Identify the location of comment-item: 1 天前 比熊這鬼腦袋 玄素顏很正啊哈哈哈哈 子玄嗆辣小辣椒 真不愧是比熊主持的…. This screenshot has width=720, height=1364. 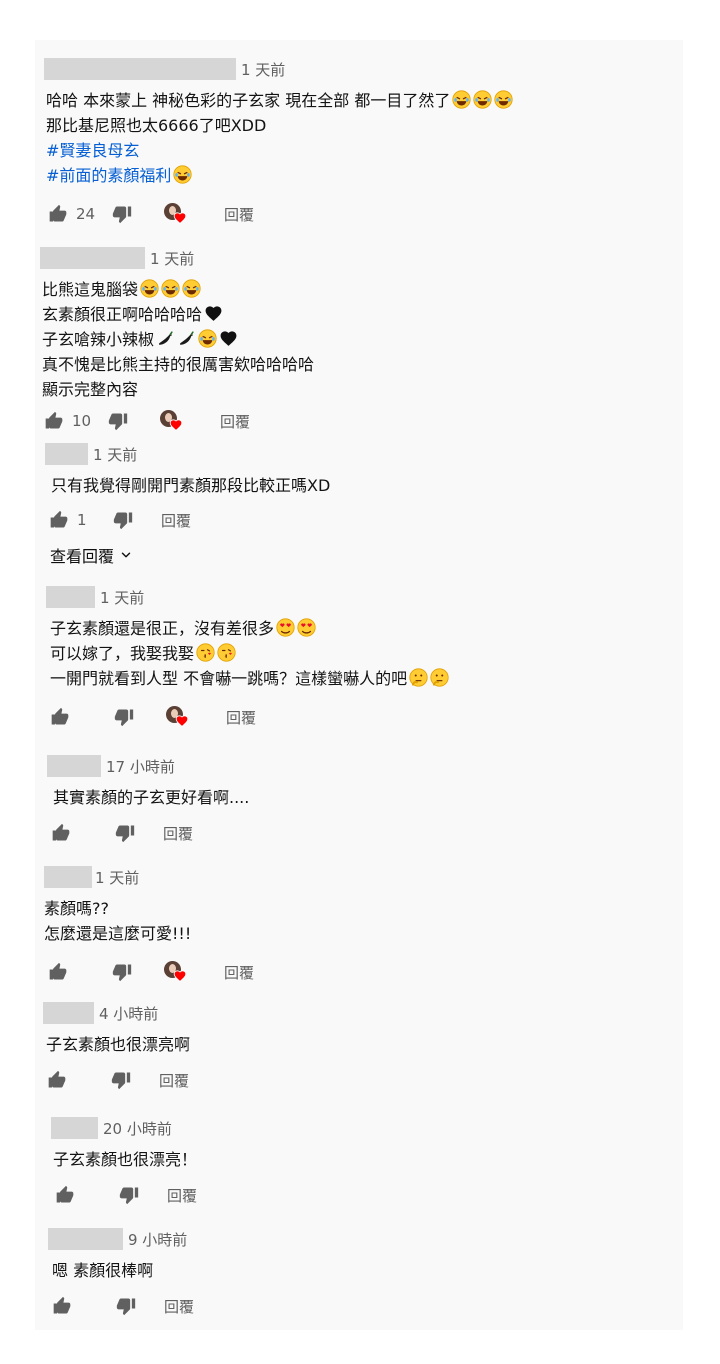
(350, 342).